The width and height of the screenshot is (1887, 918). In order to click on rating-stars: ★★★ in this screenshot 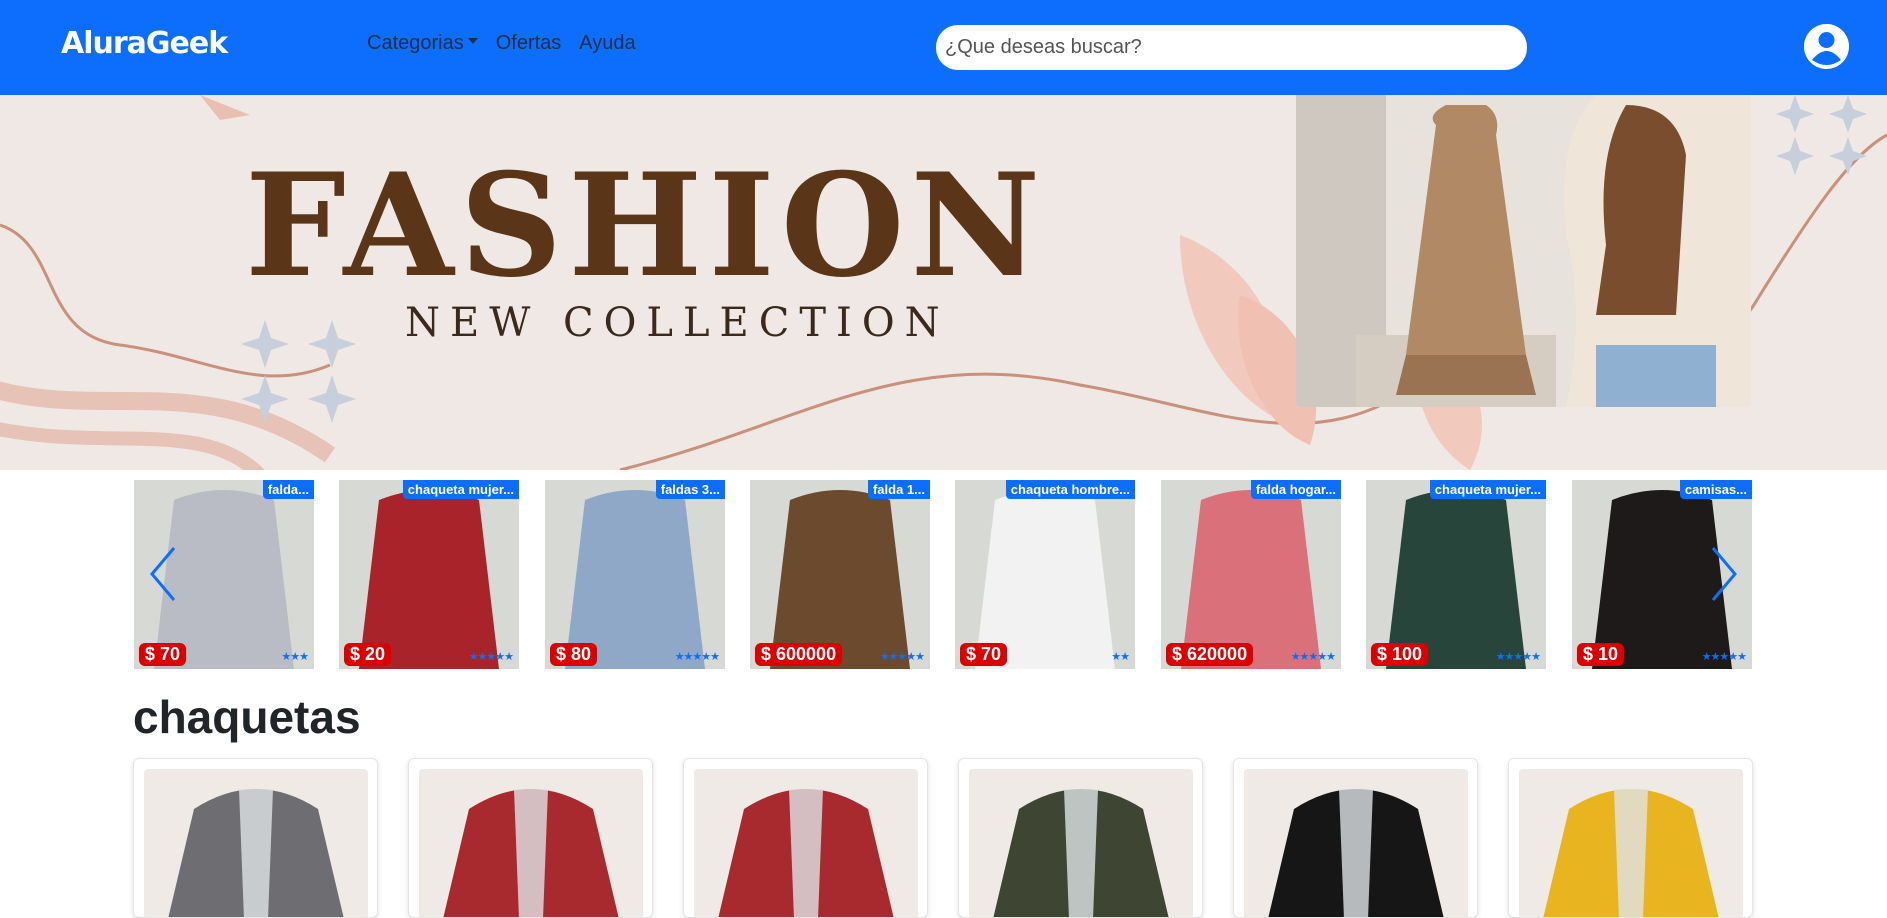, I will do `click(295, 657)`.